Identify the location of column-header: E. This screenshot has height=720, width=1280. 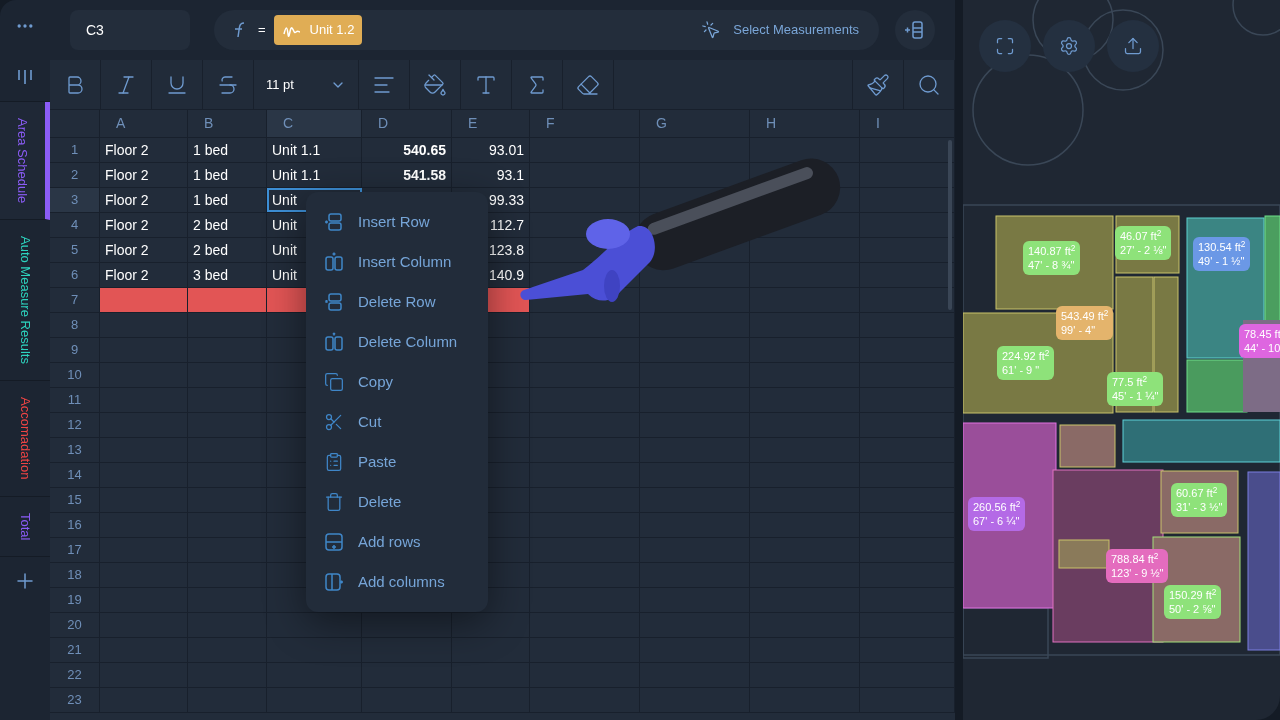
(491, 123).